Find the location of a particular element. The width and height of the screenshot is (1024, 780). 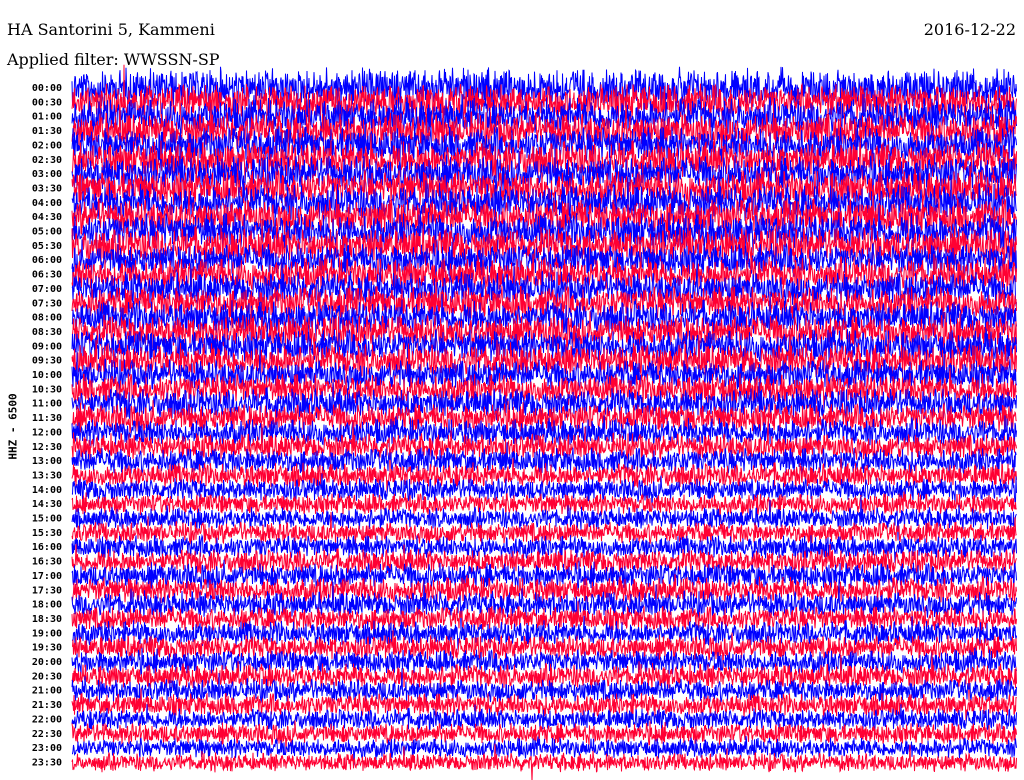

row-time-label: 21:30 is located at coordinates (47, 705).